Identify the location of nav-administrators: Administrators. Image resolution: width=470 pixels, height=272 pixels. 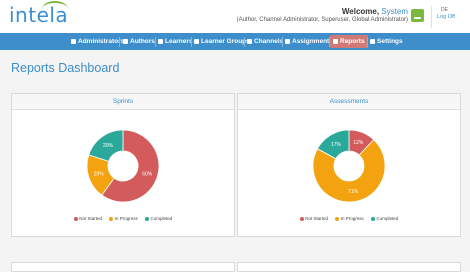
(97, 41).